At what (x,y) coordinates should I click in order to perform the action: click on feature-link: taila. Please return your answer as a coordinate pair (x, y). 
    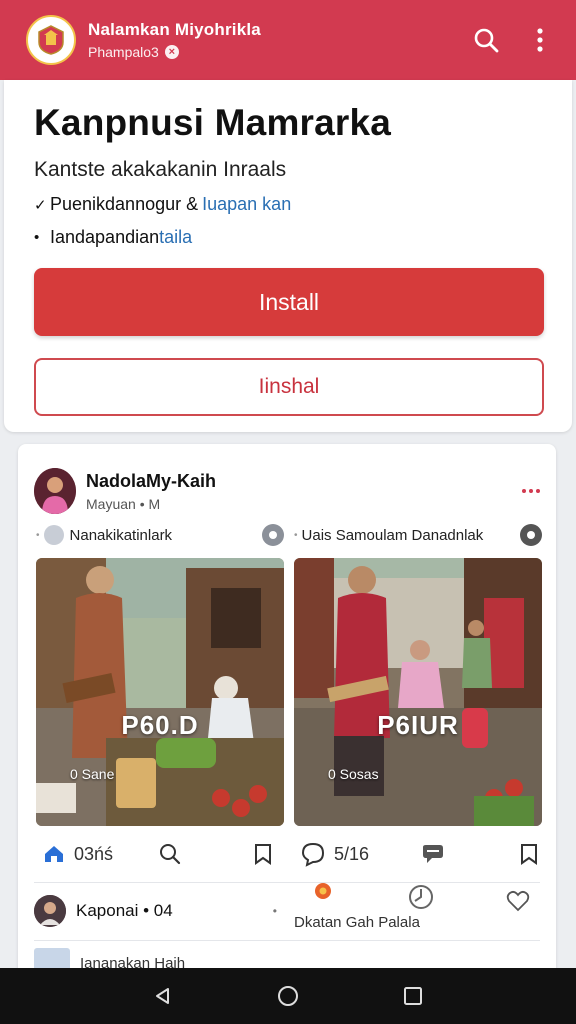
    Looking at the image, I should click on (175, 237).